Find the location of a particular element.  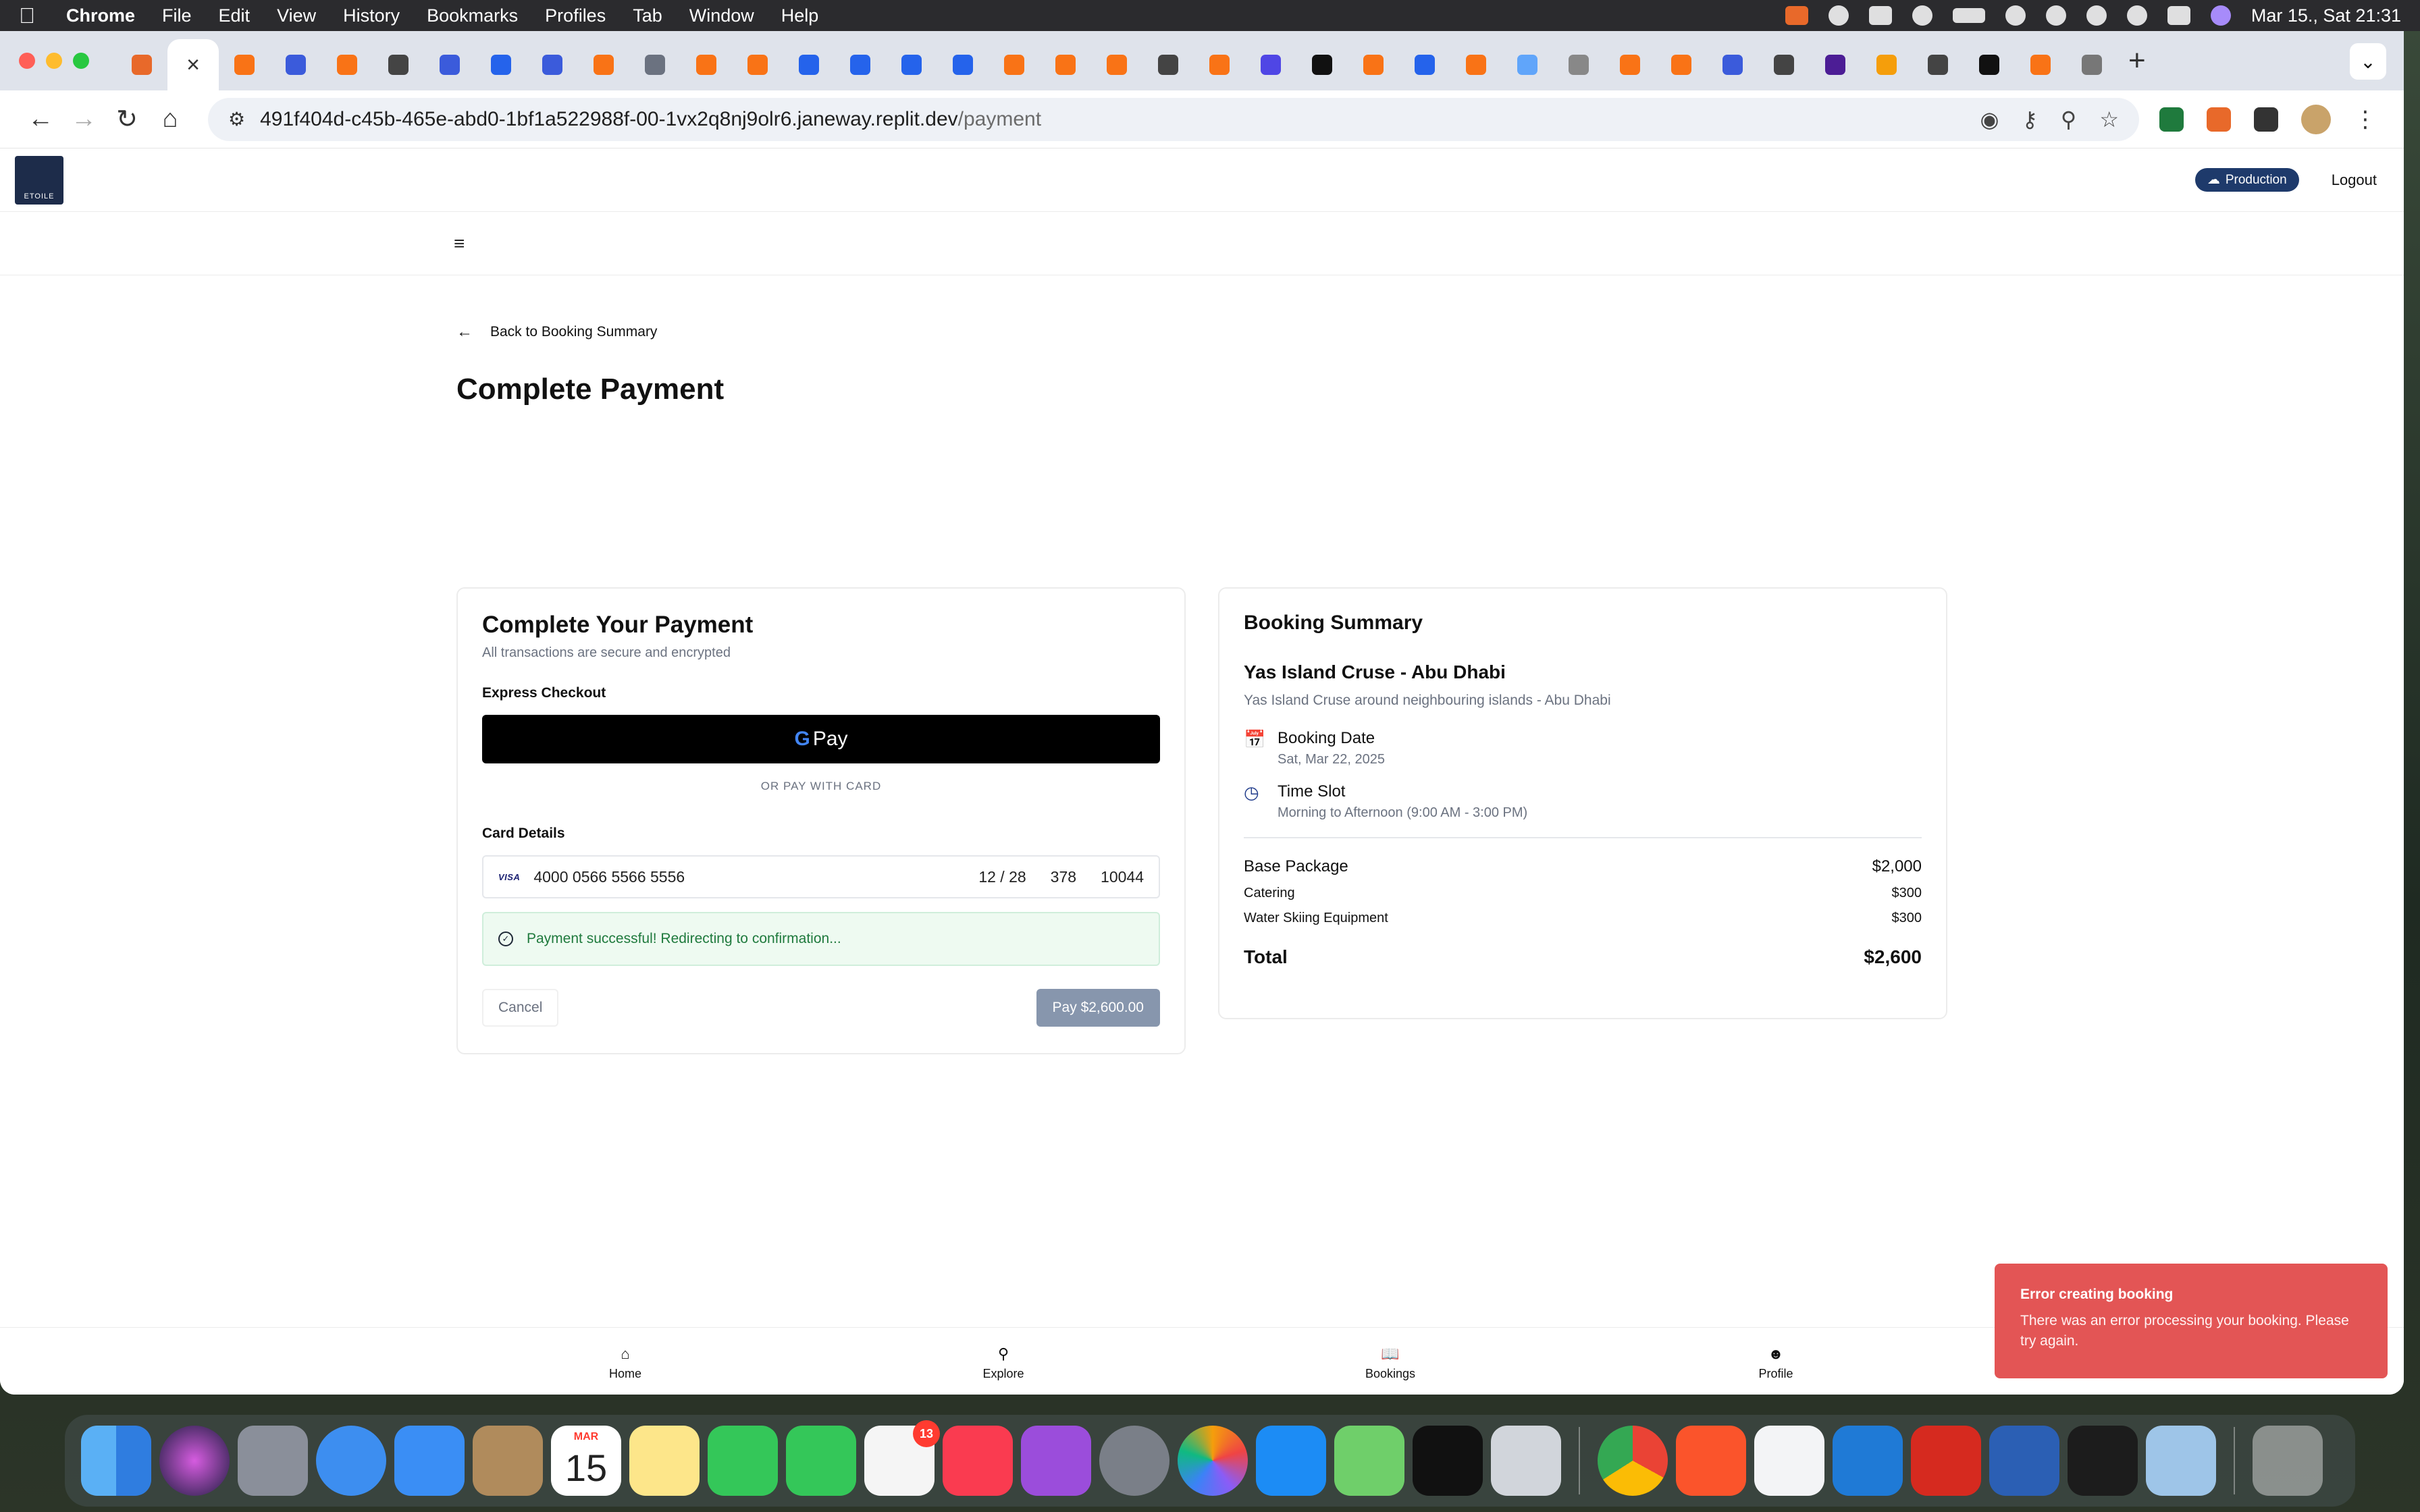

menu-edit: Edit is located at coordinates (235, 15).